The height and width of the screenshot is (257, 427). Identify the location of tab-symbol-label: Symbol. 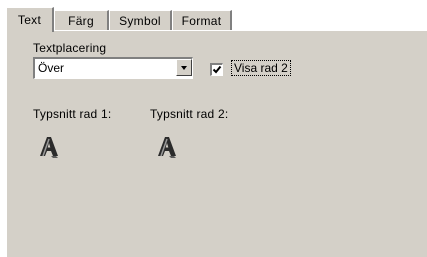
(140, 21).